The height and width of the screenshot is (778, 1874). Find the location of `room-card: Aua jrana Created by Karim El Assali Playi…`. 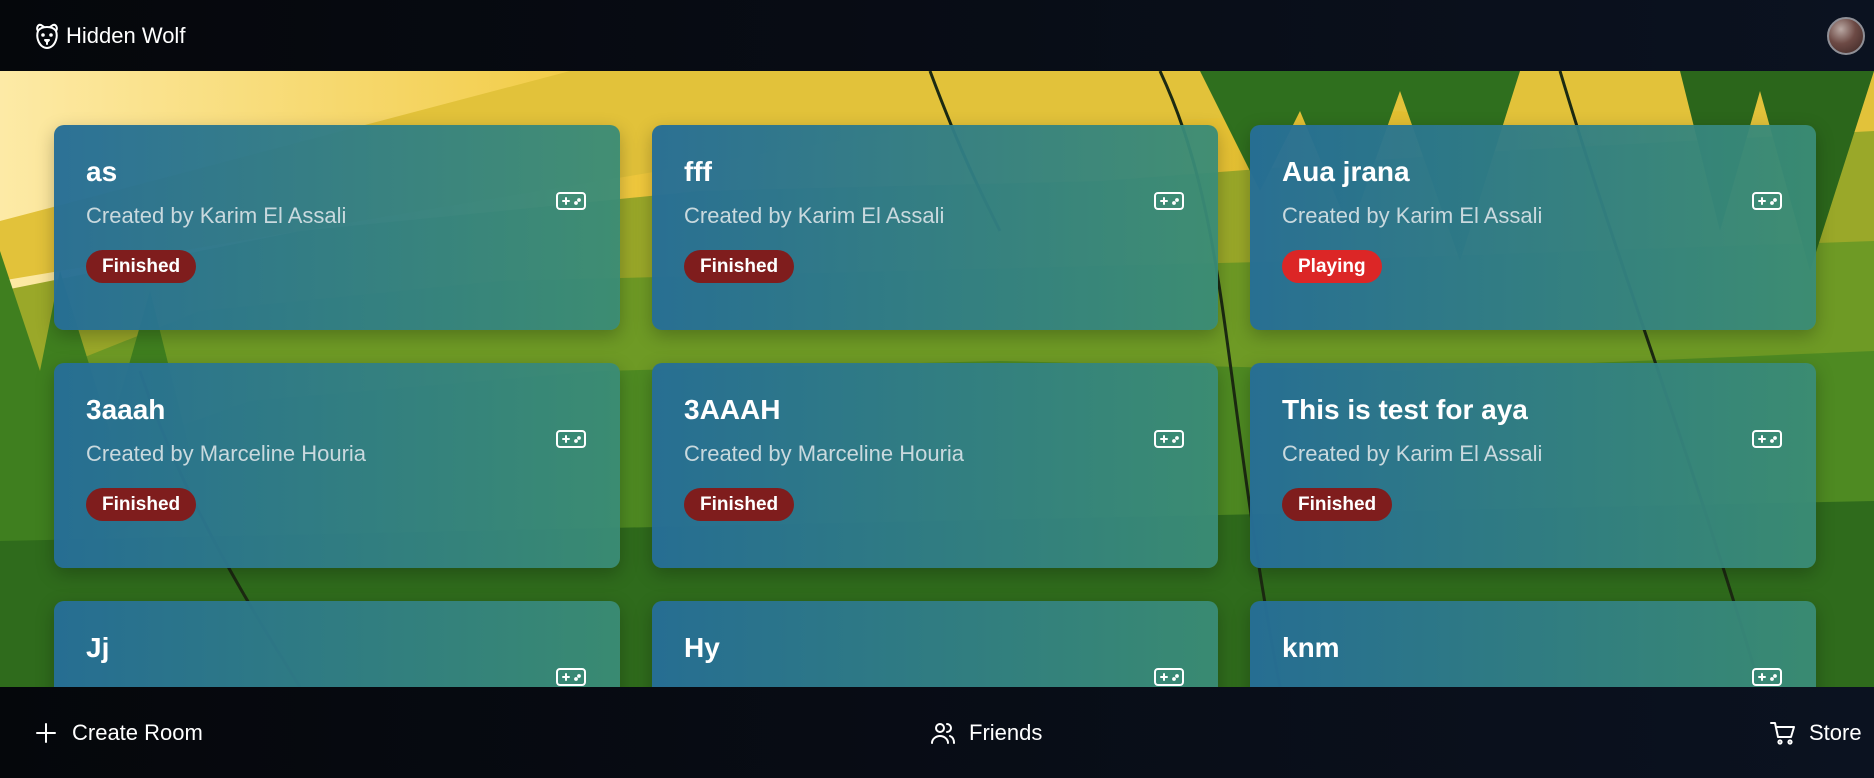

room-card: Aua jrana Created by Karim El Assali Playi… is located at coordinates (1533, 227).